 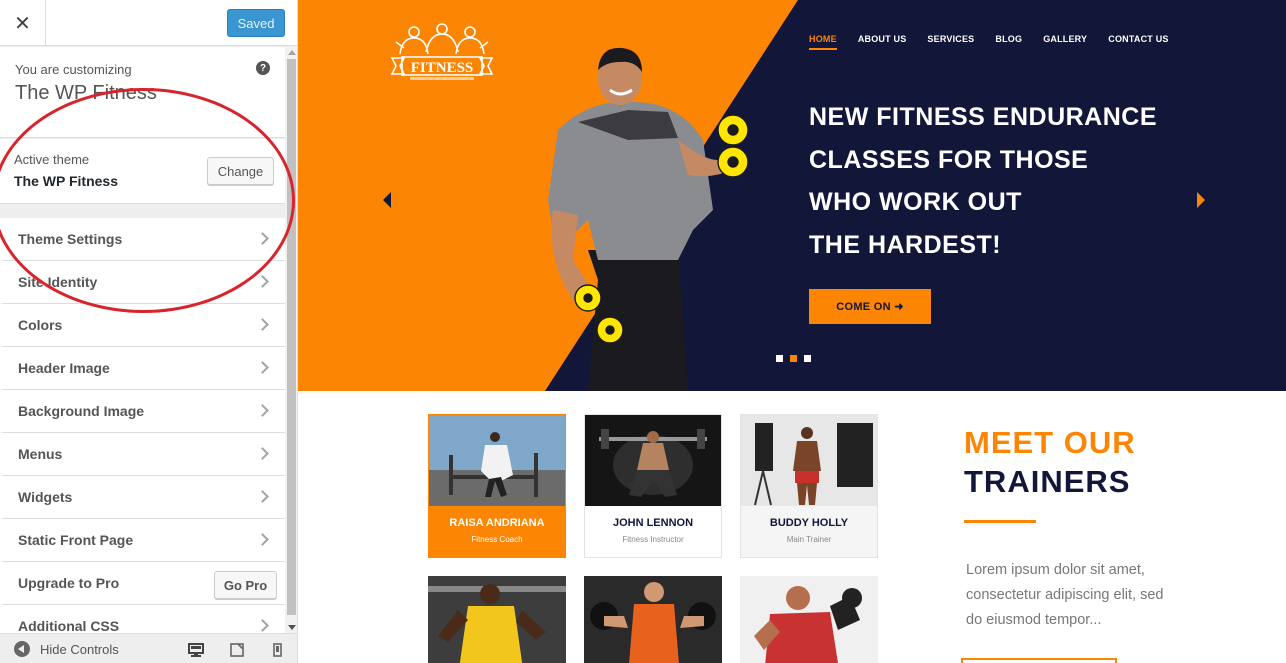 I want to click on section-label: Theme Settings, so click(x=70, y=239).